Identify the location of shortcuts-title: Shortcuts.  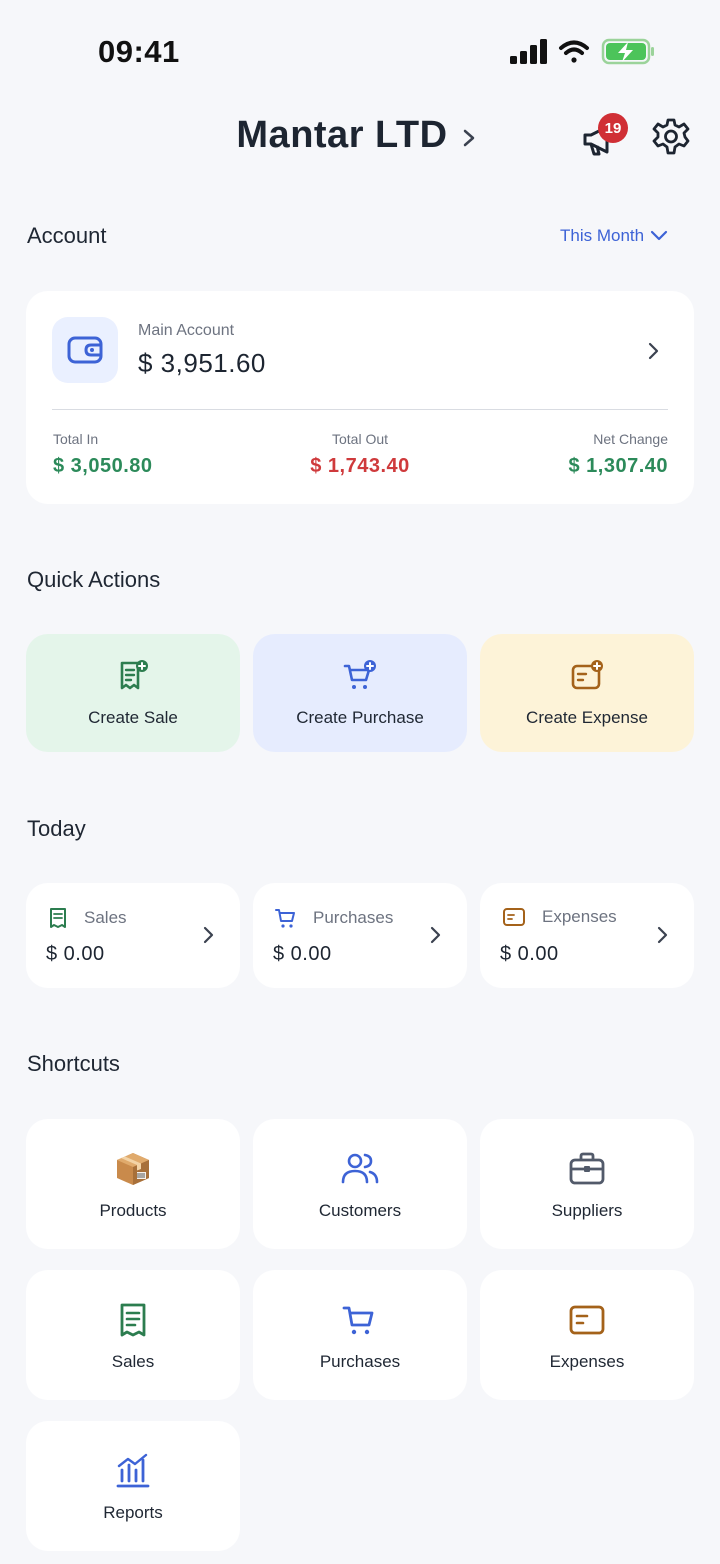
(73, 1063).